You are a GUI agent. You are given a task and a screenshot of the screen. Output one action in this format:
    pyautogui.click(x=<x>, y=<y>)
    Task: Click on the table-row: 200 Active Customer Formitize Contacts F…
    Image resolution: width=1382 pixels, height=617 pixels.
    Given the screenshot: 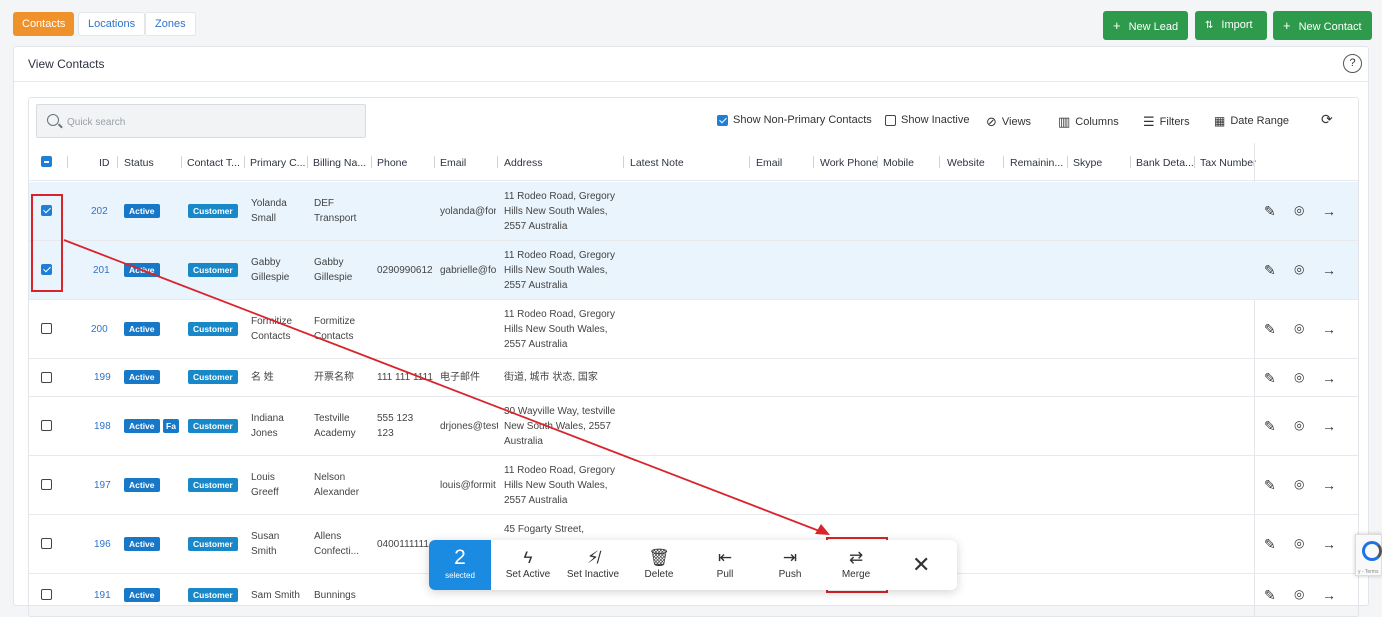 What is the action you would take?
    pyautogui.click(x=693, y=329)
    